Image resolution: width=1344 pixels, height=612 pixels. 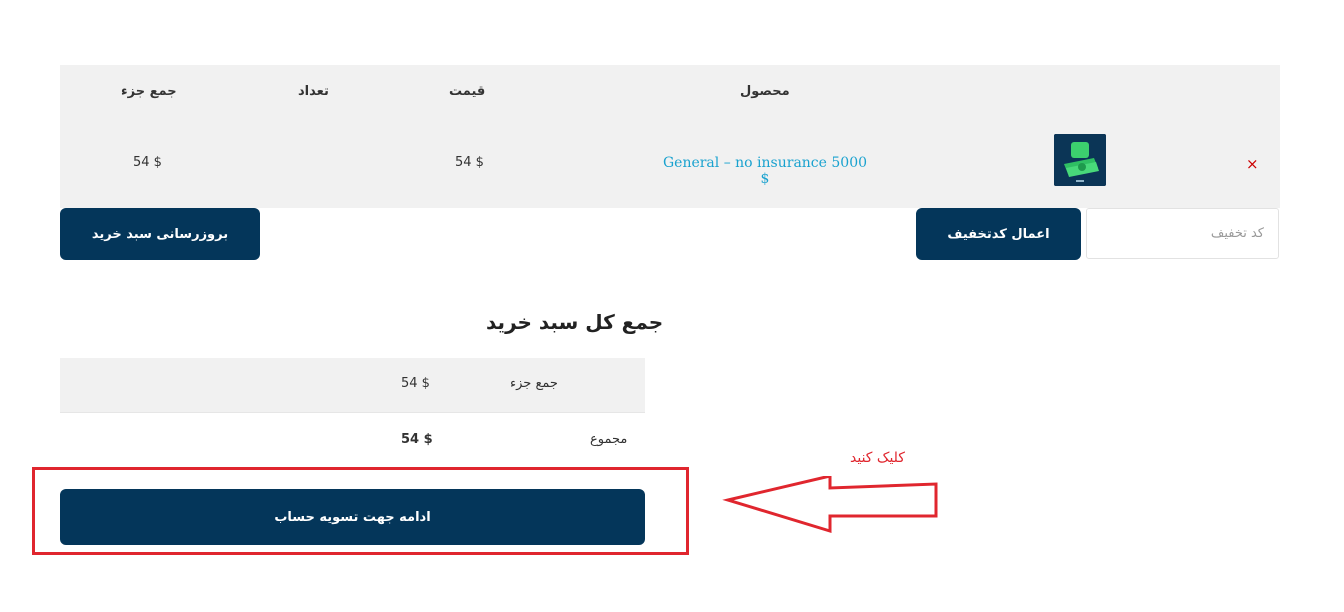 What do you see at coordinates (415, 383) in the screenshot?
I see `totals-subtotal-value: 54 $` at bounding box center [415, 383].